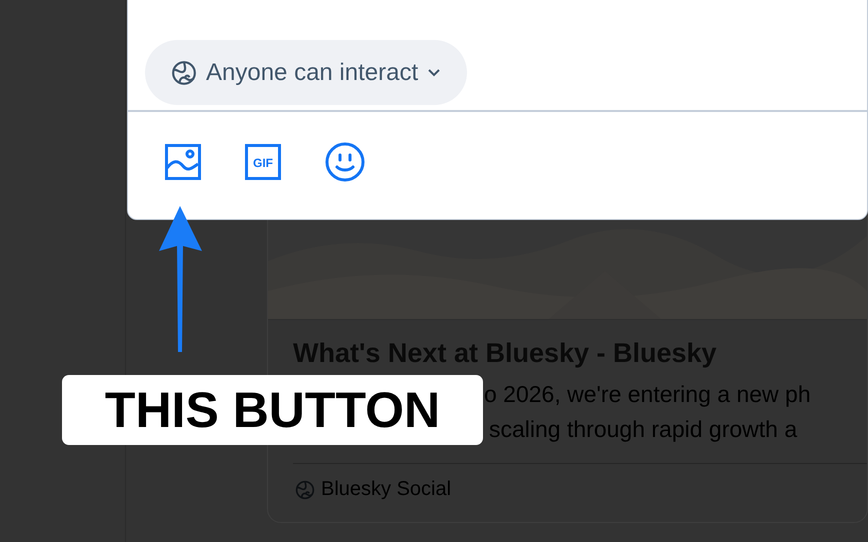 This screenshot has height=542, width=868. I want to click on interaction-settings-button: Anyone can interact, so click(306, 72).